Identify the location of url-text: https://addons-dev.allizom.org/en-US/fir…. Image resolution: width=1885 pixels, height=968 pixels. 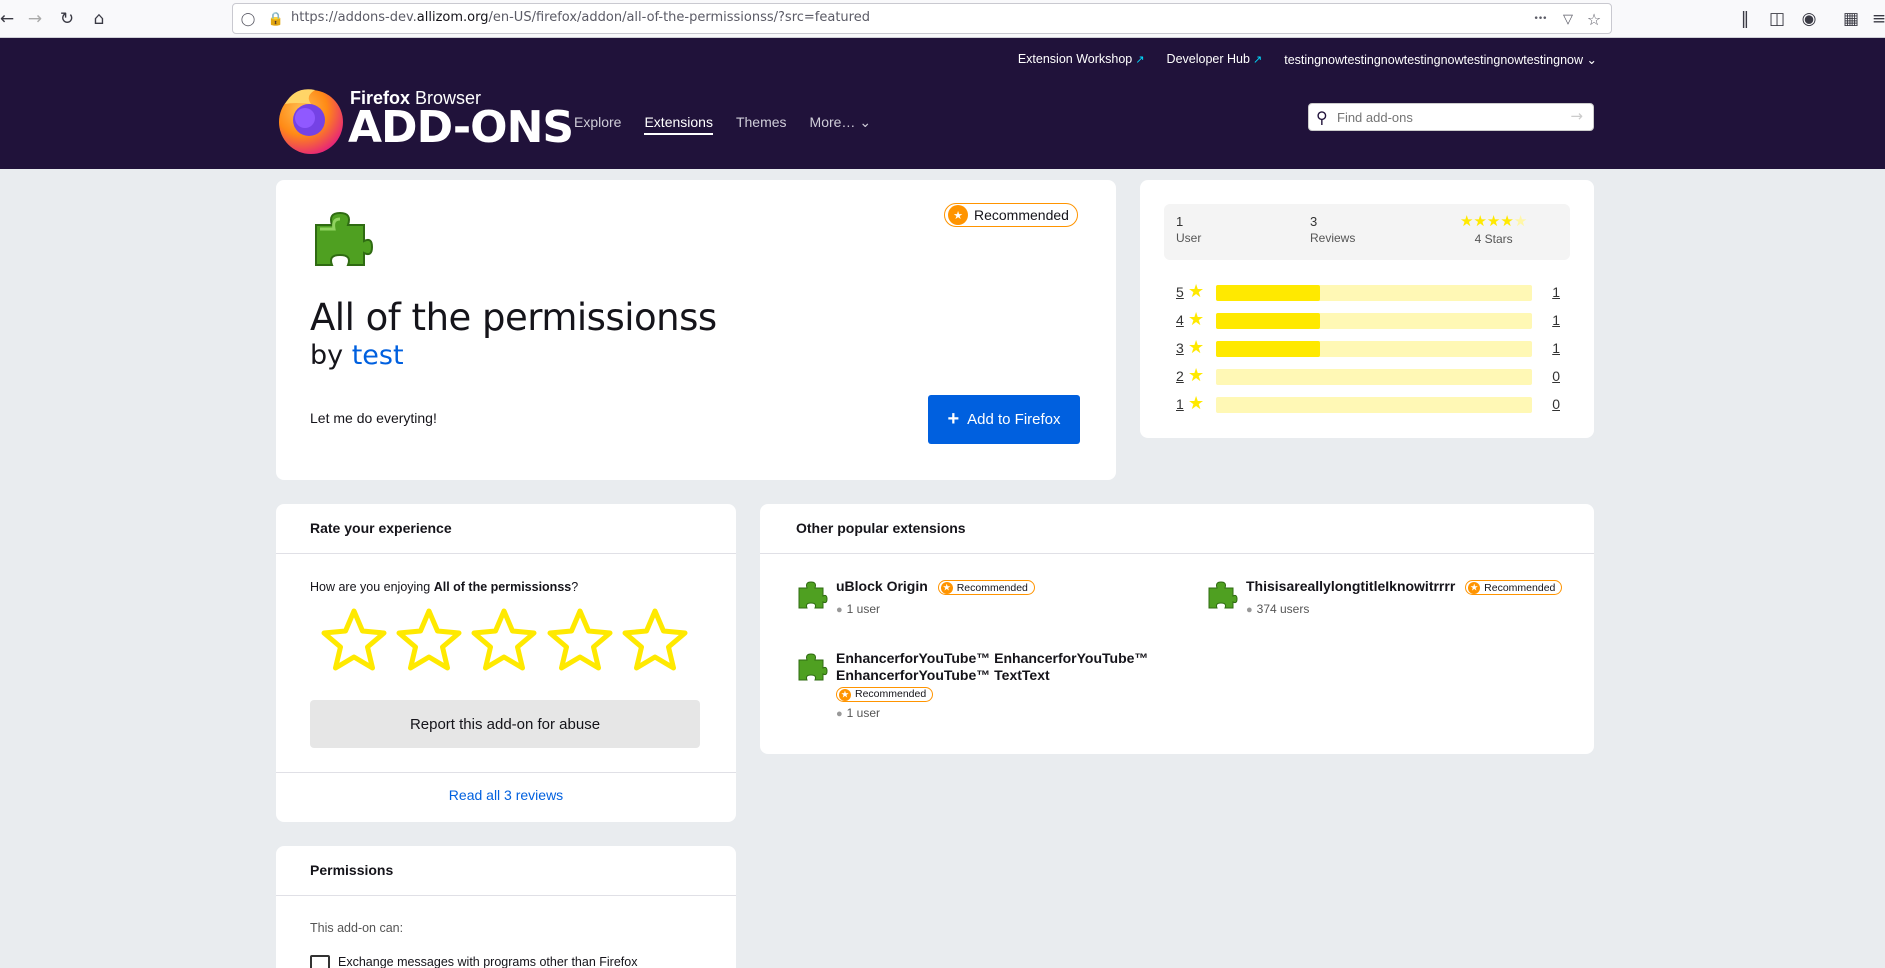
(580, 17).